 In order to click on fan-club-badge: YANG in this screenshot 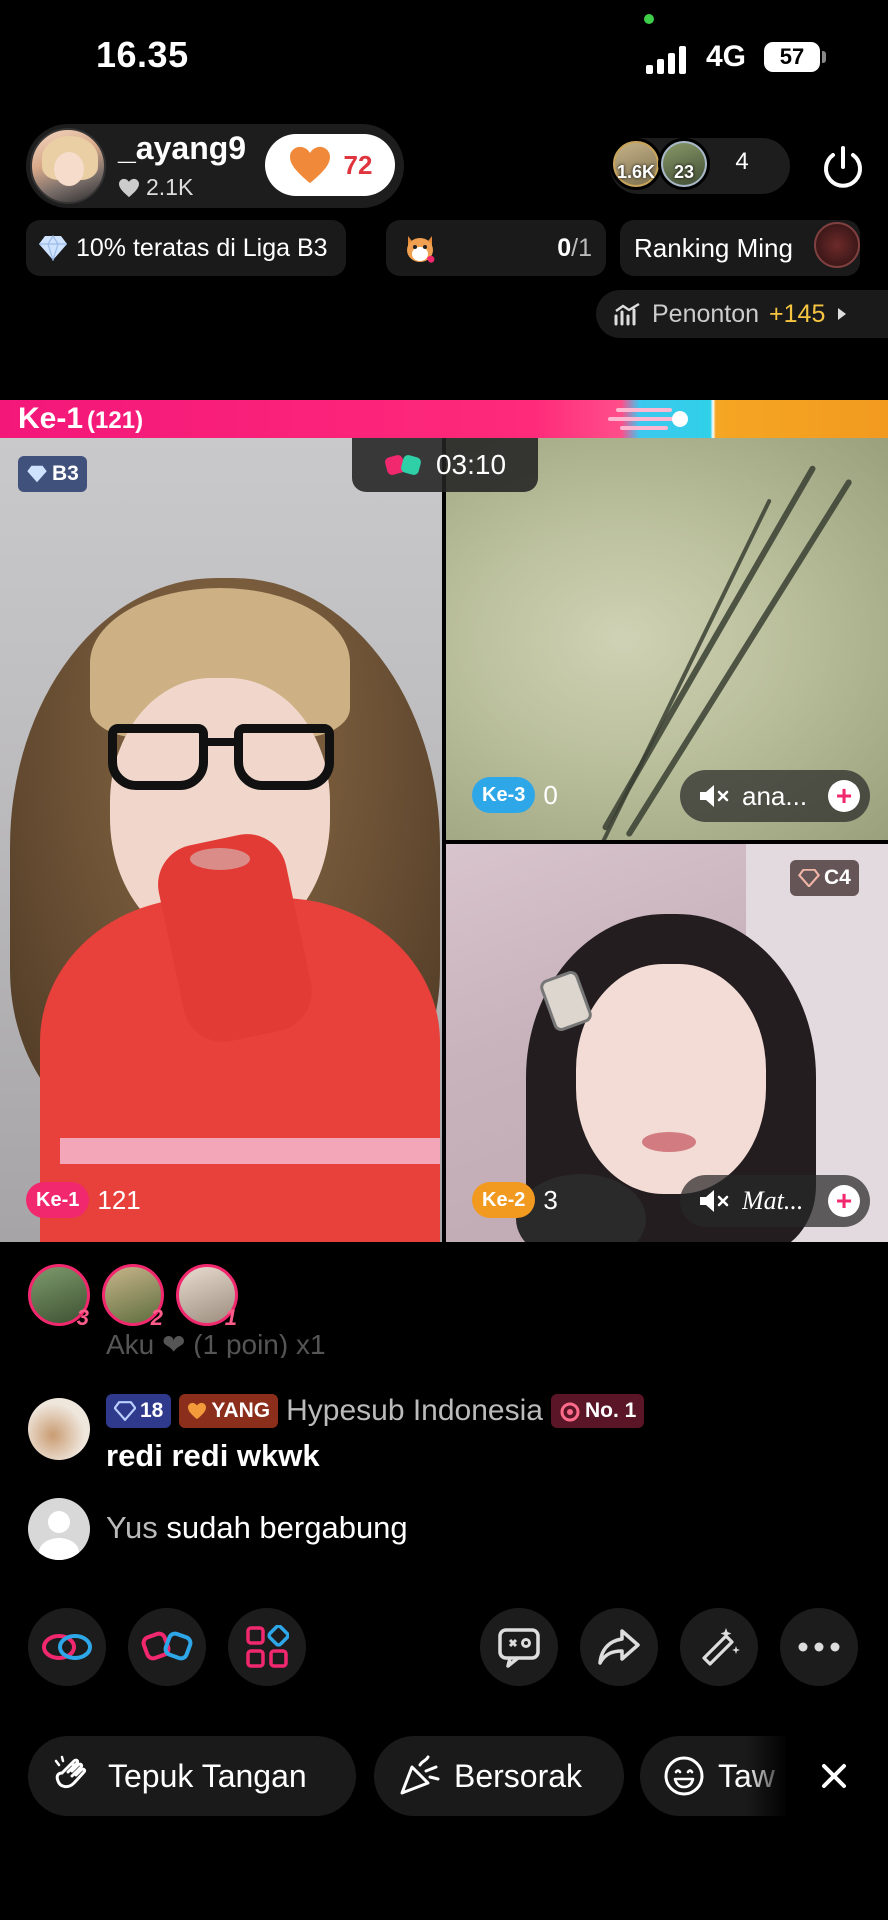, I will do `click(229, 1411)`.